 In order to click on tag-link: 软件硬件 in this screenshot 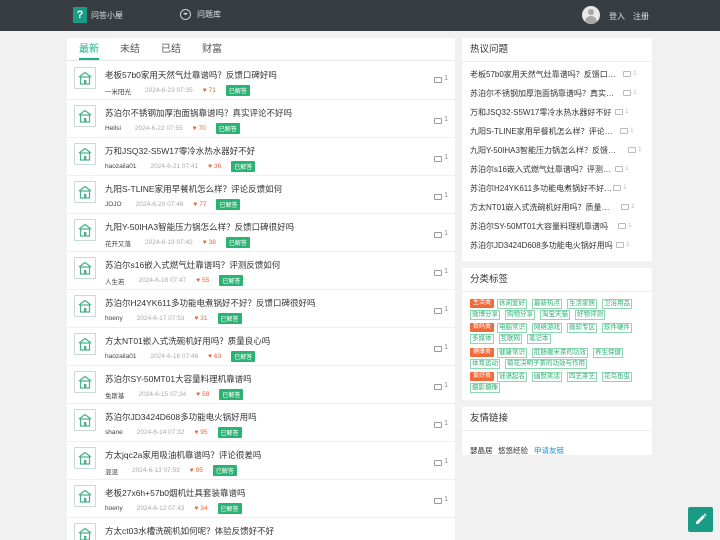, I will do `click(617, 327)`.